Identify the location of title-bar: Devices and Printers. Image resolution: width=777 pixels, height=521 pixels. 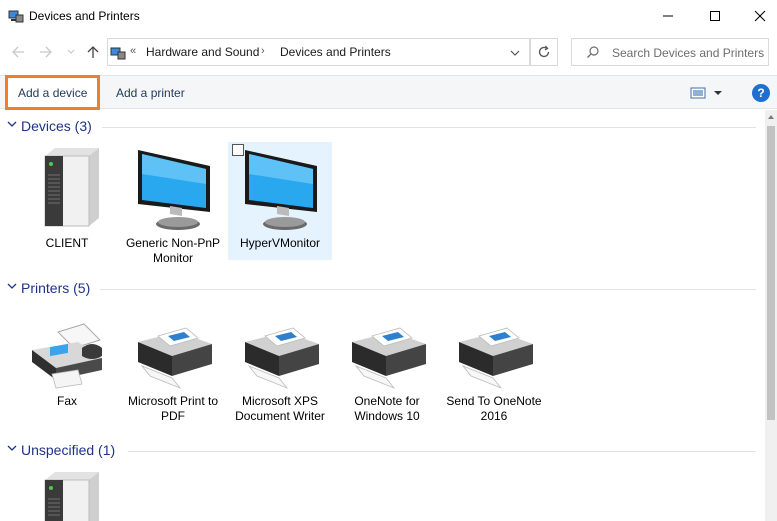
(388, 16).